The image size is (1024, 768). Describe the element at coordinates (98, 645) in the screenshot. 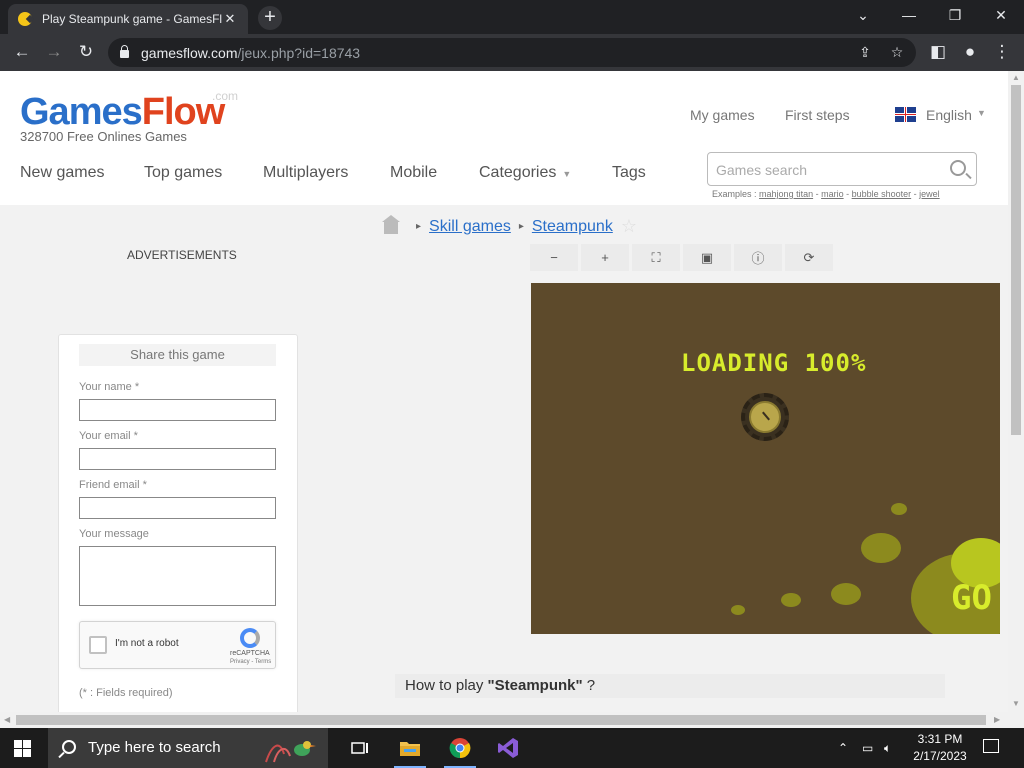

I see `captcha-checkbox` at that location.